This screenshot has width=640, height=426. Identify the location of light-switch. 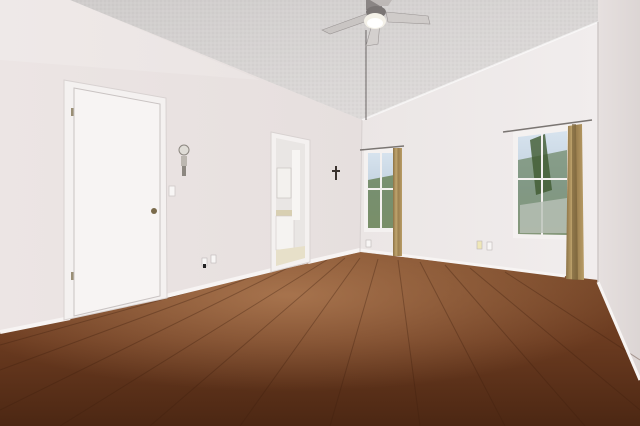
(172, 191).